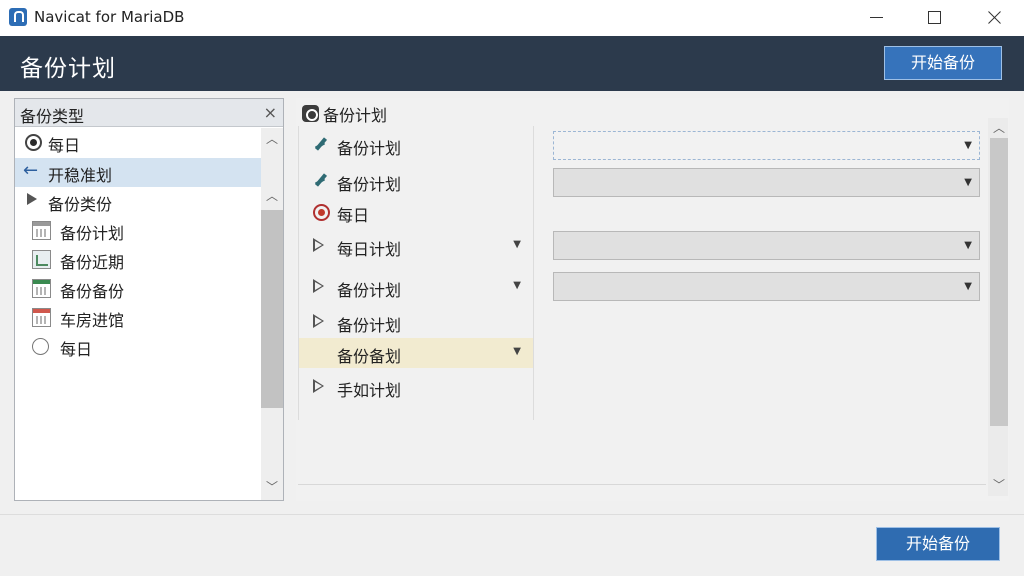 Image resolution: width=1024 pixels, height=576 pixels. I want to click on list-item-label: 备份计划, so click(92, 233).